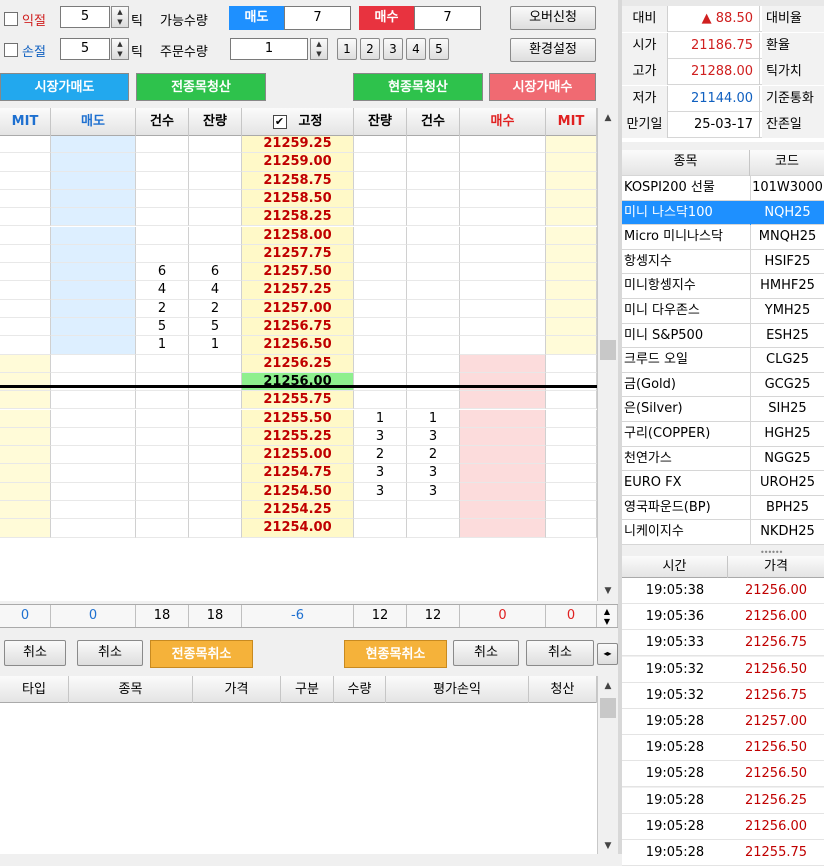 The width and height of the screenshot is (824, 866). What do you see at coordinates (11, 52) in the screenshot?
I see `son-checkbox` at bounding box center [11, 52].